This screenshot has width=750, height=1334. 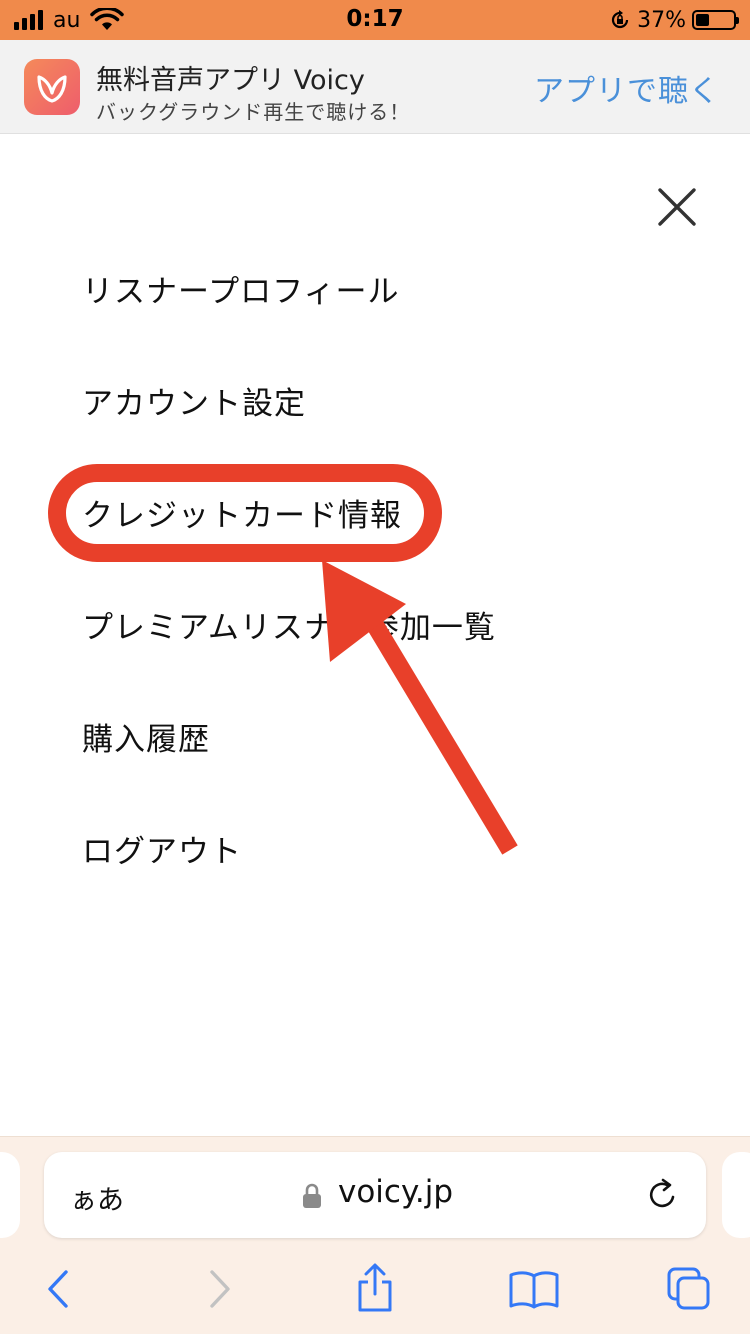 I want to click on highlight-ring, so click(x=245, y=513).